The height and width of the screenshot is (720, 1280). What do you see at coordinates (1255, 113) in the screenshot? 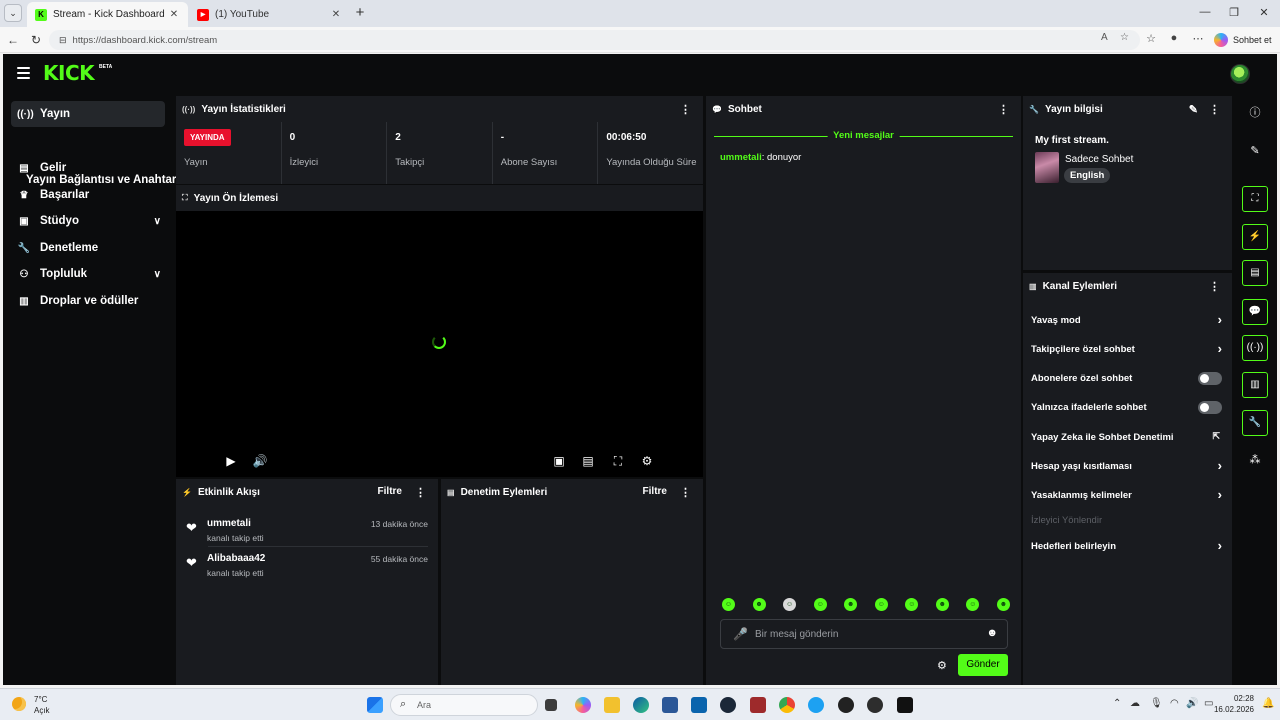
I see `info-icon: ⓘ` at bounding box center [1255, 113].